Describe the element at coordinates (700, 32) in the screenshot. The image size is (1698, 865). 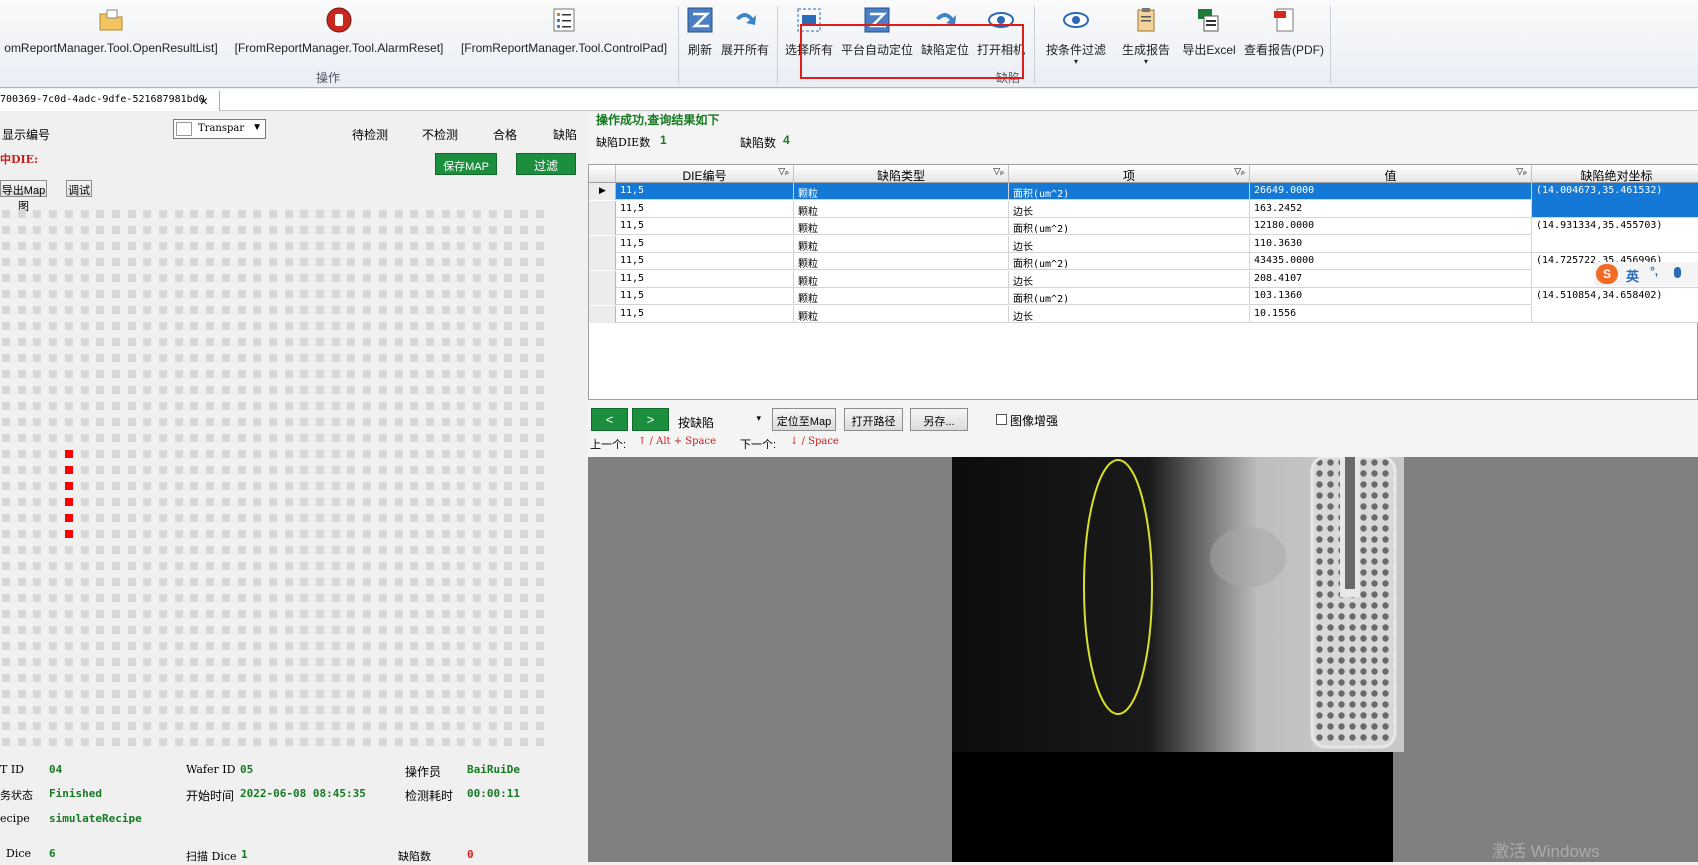
I see `refresh-button: 刷新` at that location.